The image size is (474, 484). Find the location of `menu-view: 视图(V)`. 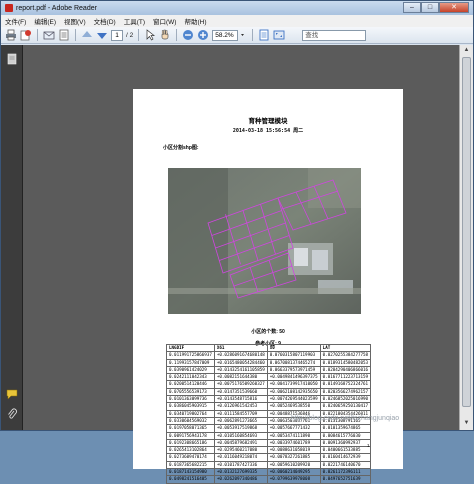

menu-view: 视图(V) is located at coordinates (75, 21).